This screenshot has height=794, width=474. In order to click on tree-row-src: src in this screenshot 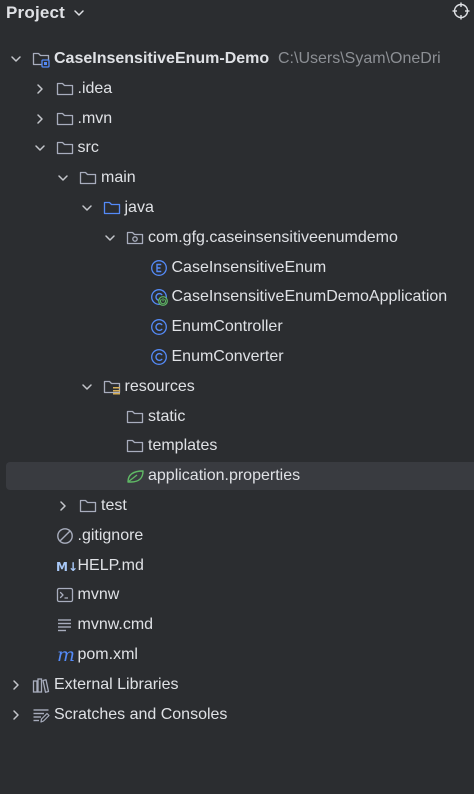, I will do `click(237, 148)`.